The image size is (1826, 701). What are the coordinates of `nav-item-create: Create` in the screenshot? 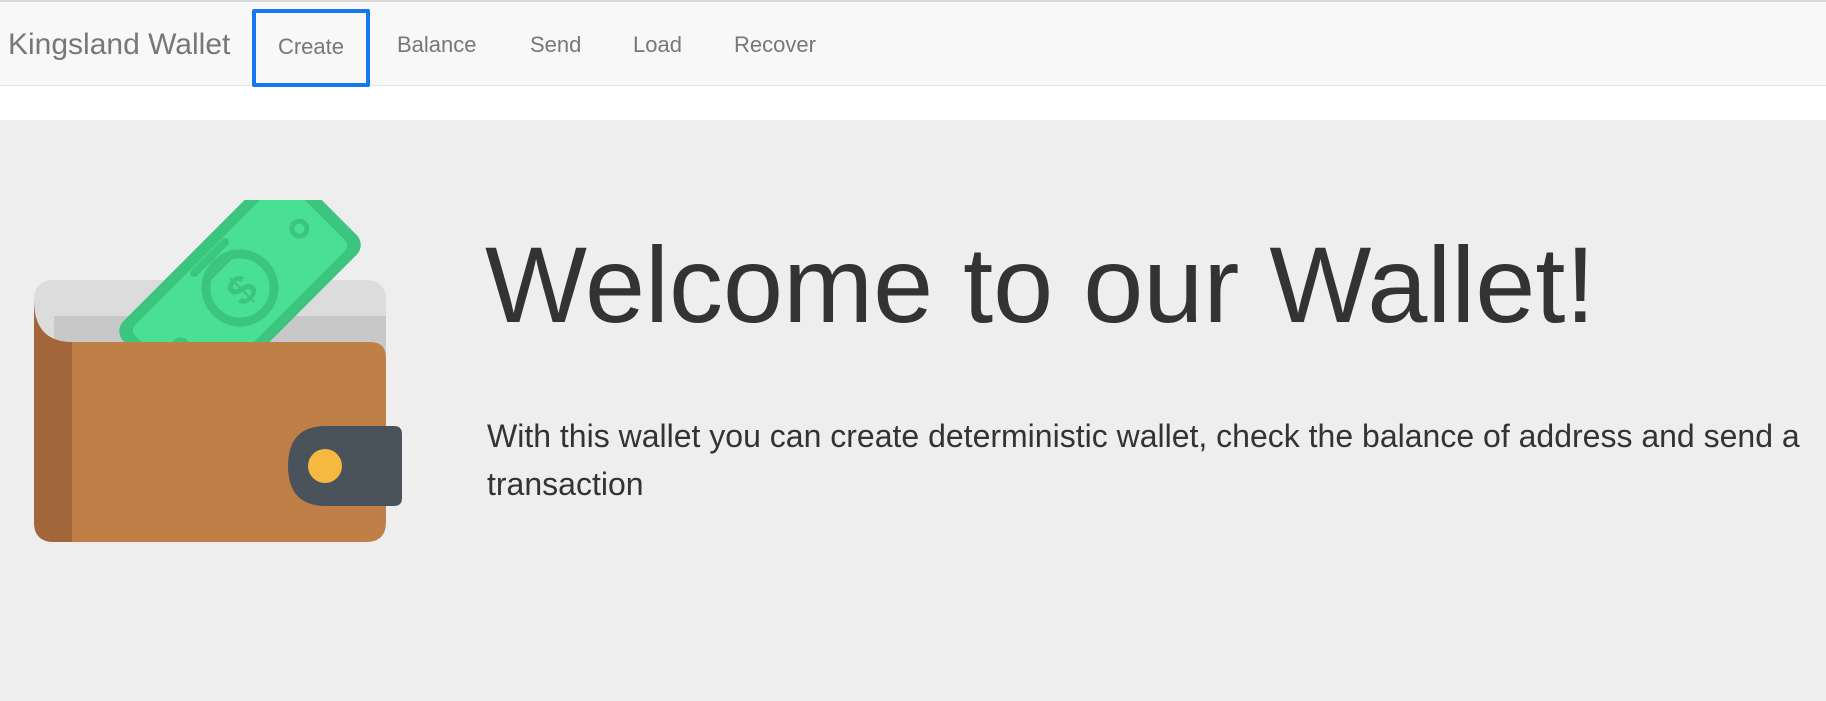 It's located at (311, 48).